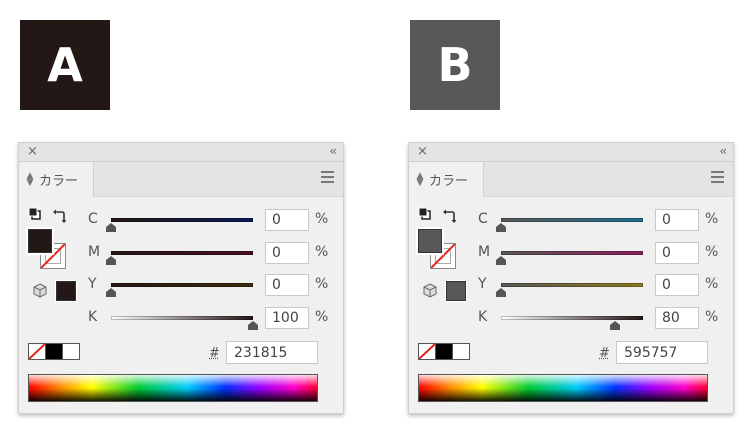 Image resolution: width=750 pixels, height=431 pixels. Describe the element at coordinates (65, 65) in the screenshot. I see `badge-a: A` at that location.